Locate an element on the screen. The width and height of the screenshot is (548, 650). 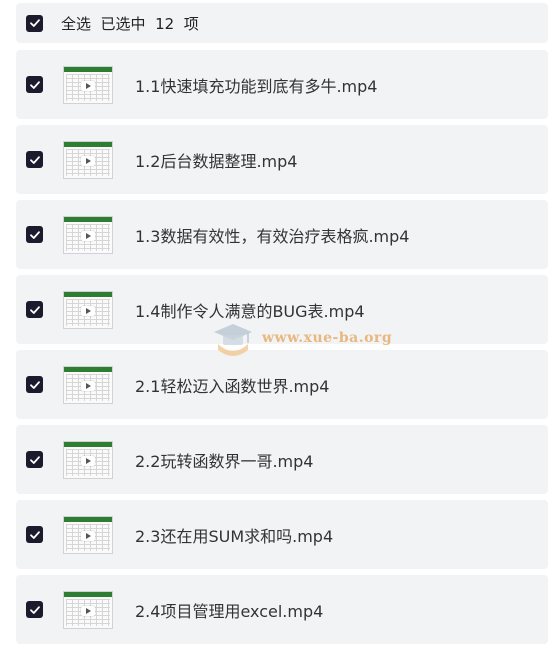
list-item: 1.1快速填充功能到底有多牛.mp4 is located at coordinates (282, 84).